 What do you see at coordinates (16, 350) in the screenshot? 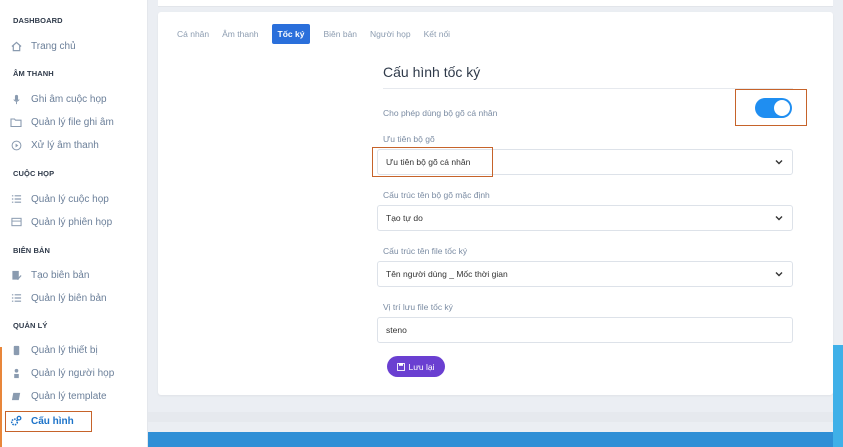
I see `device-icon` at bounding box center [16, 350].